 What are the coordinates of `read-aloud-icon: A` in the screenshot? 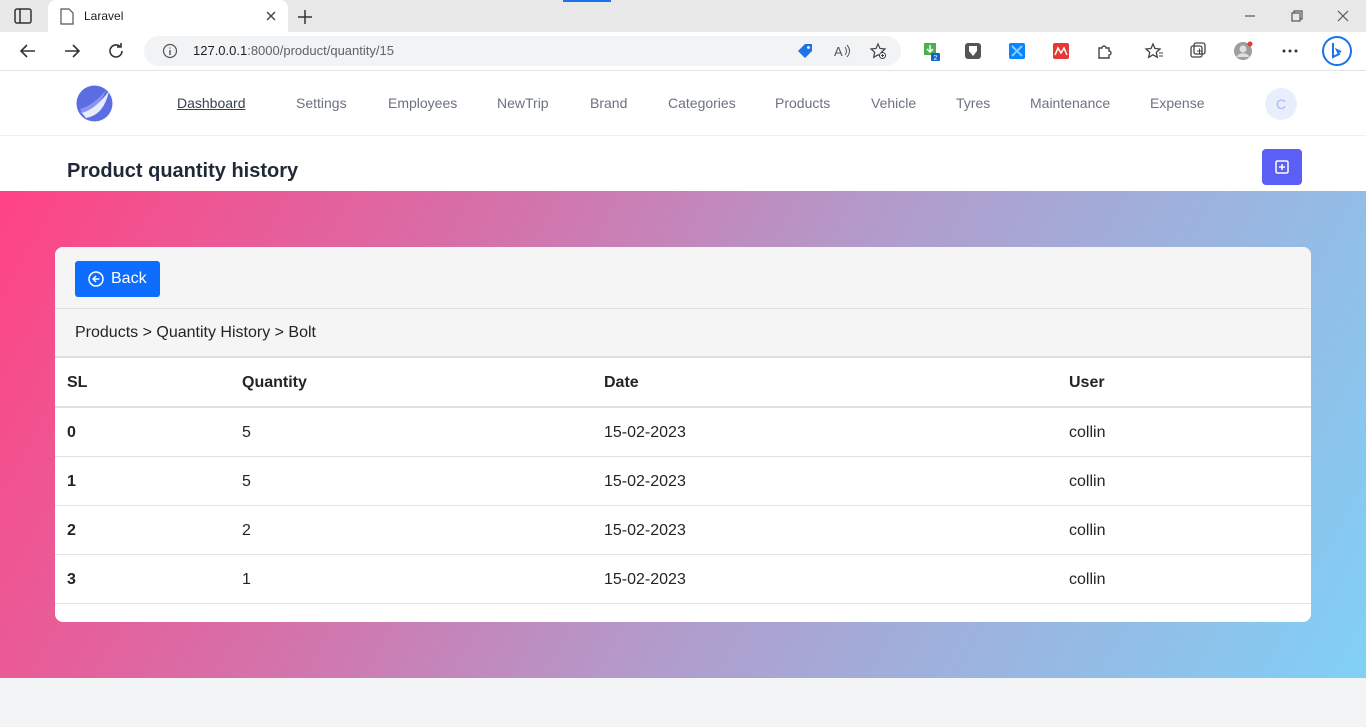 It's located at (842, 51).